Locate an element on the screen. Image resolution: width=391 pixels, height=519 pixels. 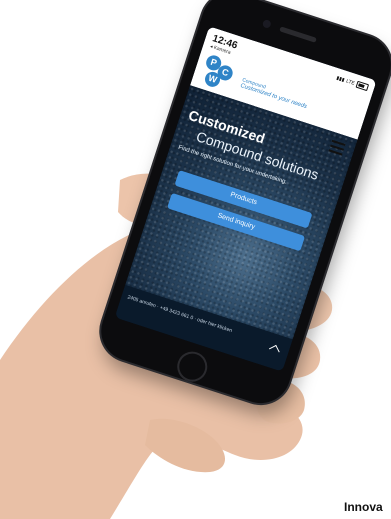
front-camera-icon is located at coordinates (266, 23).